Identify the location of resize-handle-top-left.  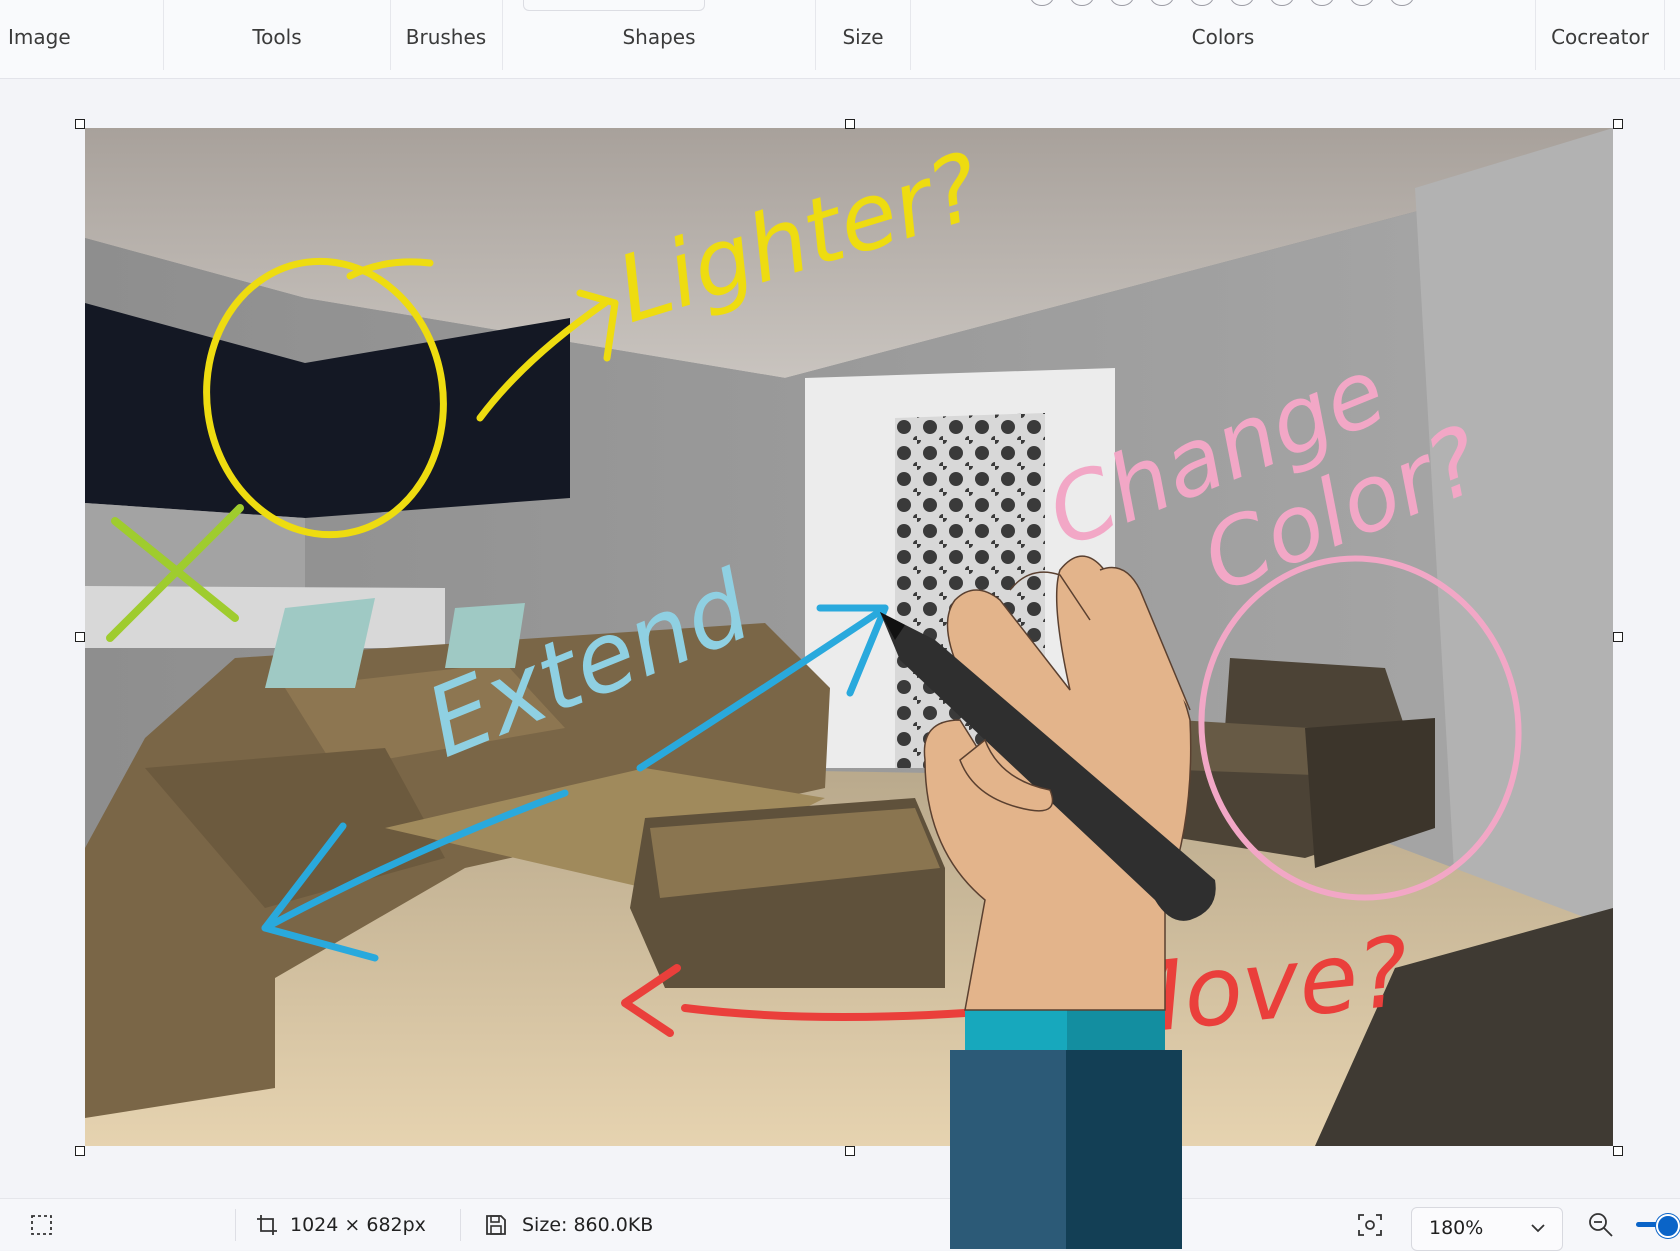
(80, 124).